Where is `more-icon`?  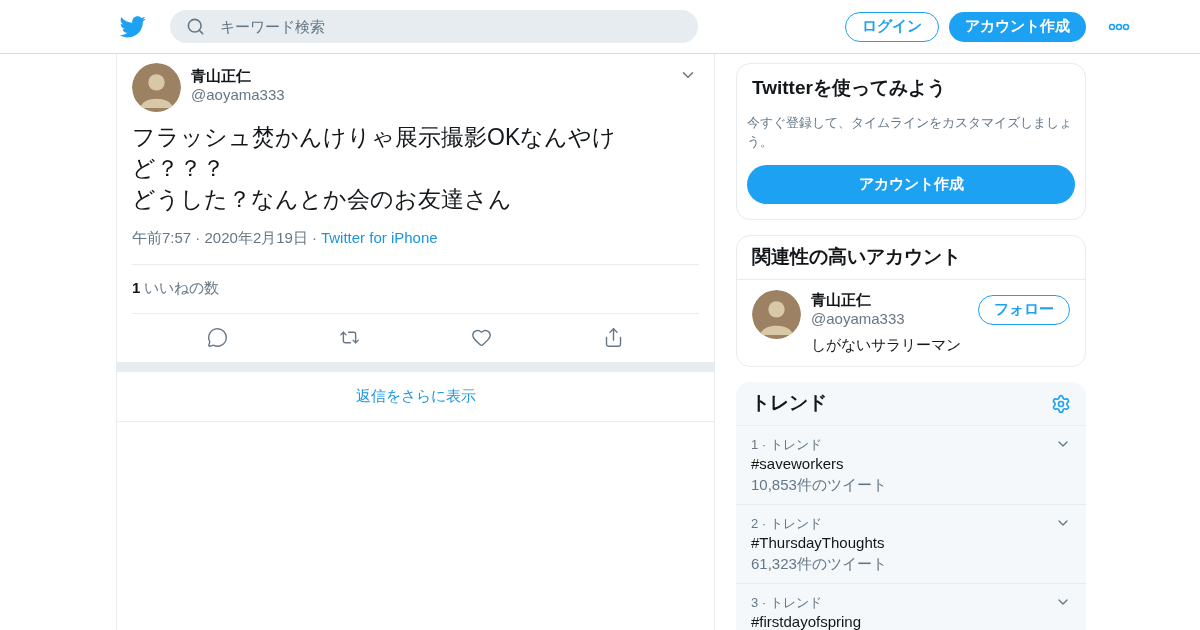
more-icon is located at coordinates (1119, 26).